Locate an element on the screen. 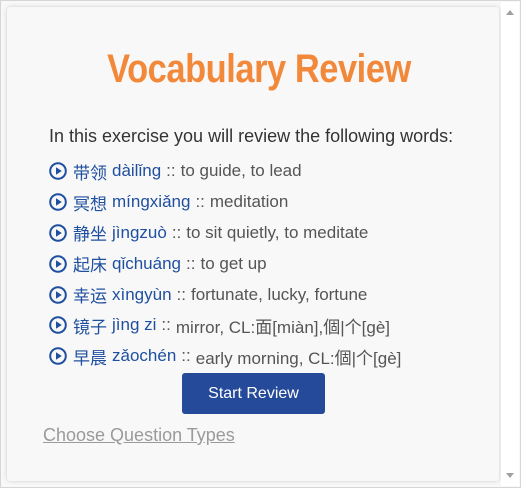  word-meaning: fortunate, lucky, fortune is located at coordinates (279, 294).